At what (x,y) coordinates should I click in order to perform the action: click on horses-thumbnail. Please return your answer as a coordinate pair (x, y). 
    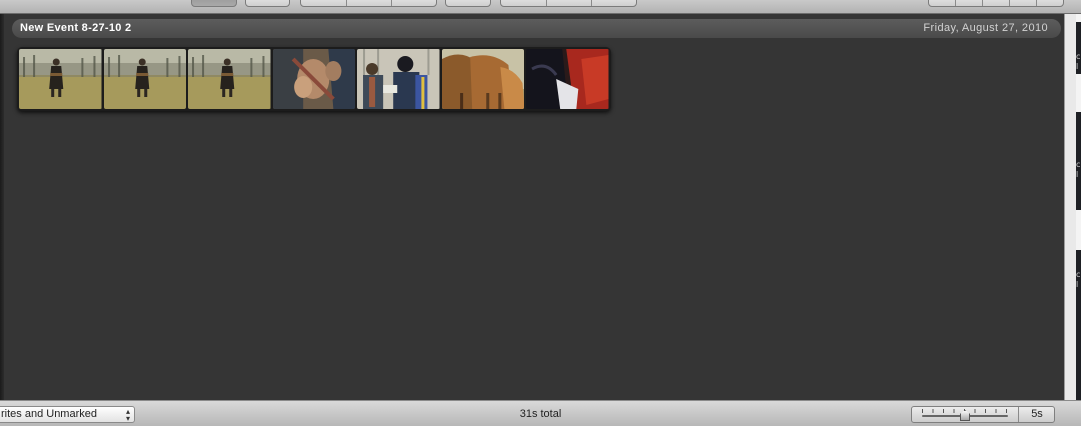
    Looking at the image, I should click on (482, 79).